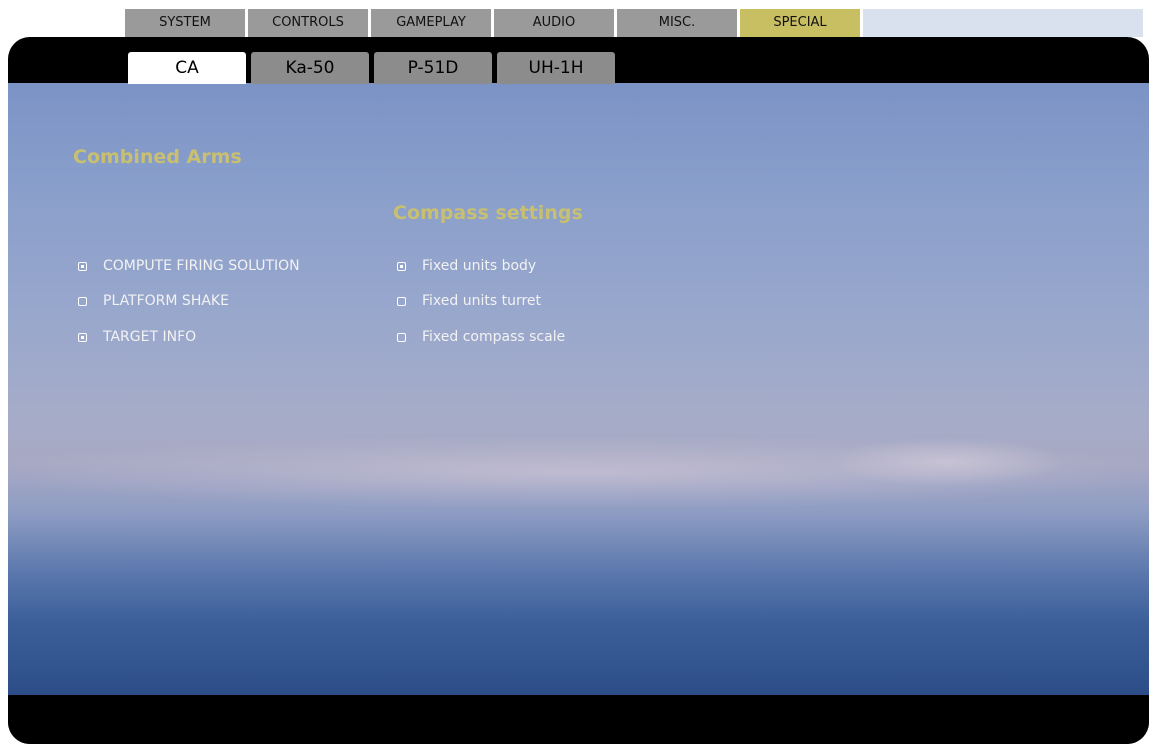 The image size is (1151, 747). What do you see at coordinates (310, 68) in the screenshot?
I see `tab-ka-50: Ka-50` at bounding box center [310, 68].